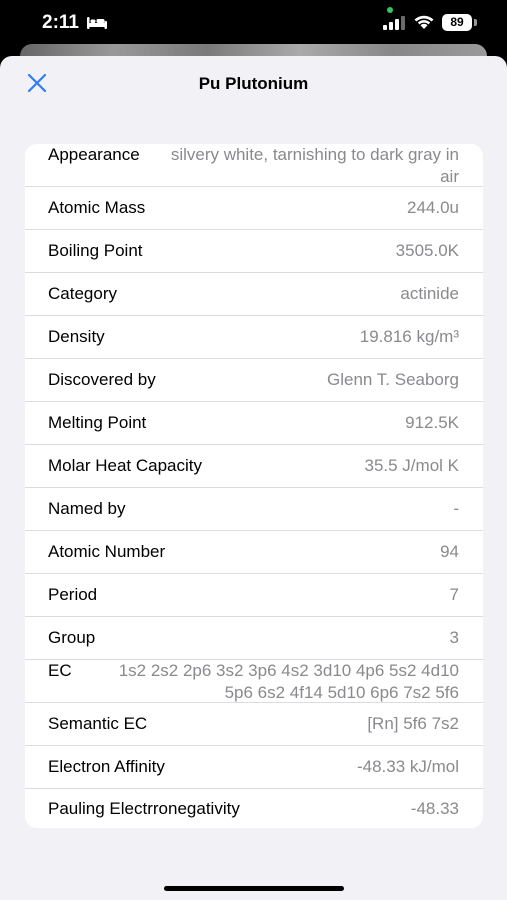 The height and width of the screenshot is (900, 507). I want to click on page-title: Pu Plutonium, so click(253, 83).